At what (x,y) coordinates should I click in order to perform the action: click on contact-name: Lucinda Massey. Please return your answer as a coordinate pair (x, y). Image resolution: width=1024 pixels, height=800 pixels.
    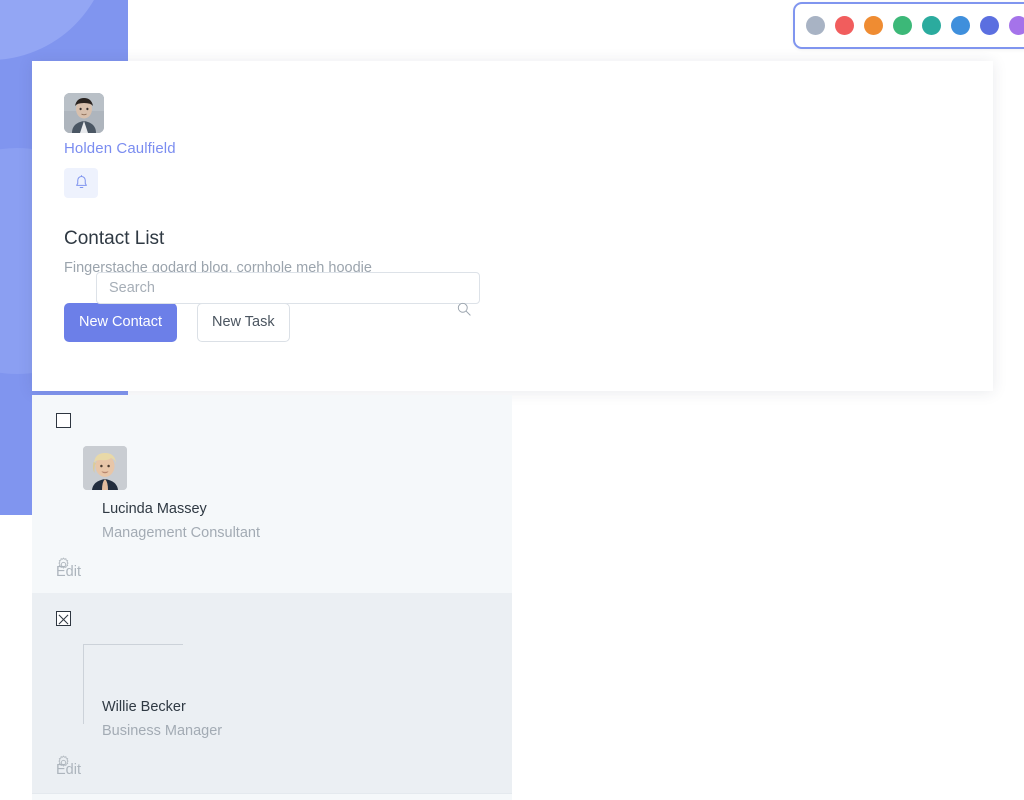
    Looking at the image, I should click on (154, 509).